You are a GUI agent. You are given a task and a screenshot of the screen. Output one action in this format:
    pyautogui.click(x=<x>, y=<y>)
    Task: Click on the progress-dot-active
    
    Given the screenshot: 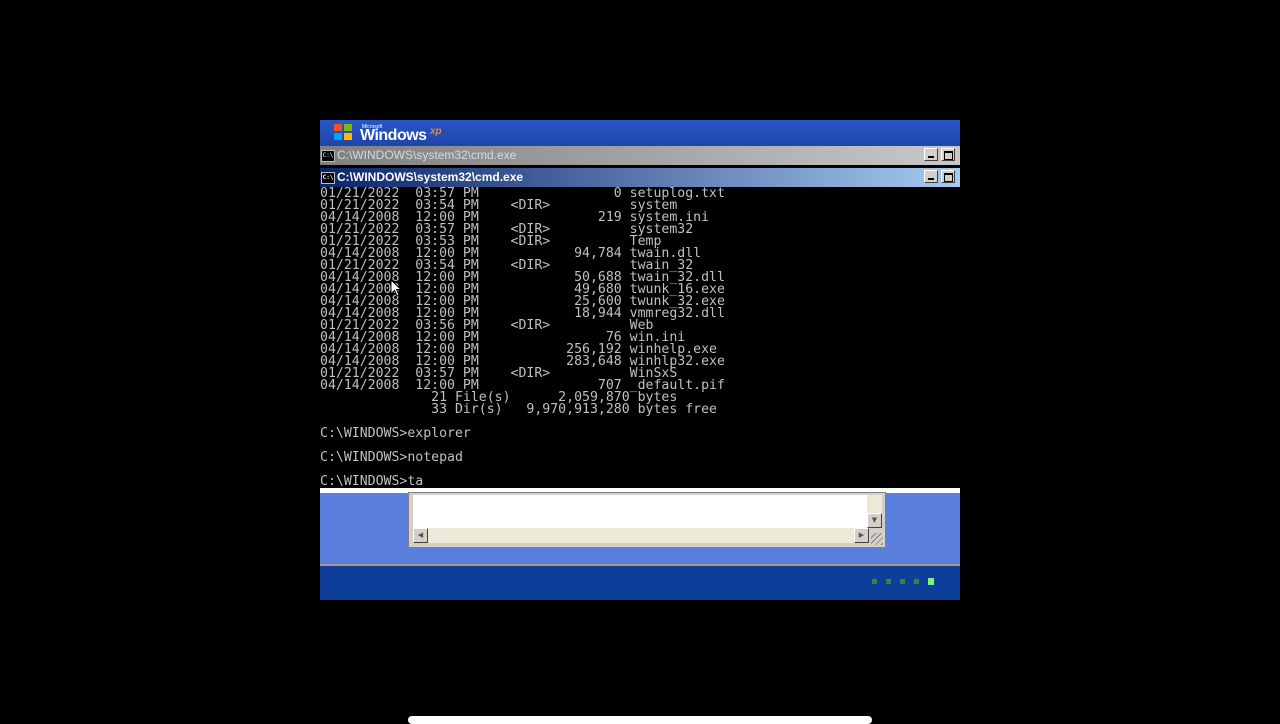 What is the action you would take?
    pyautogui.click(x=931, y=581)
    